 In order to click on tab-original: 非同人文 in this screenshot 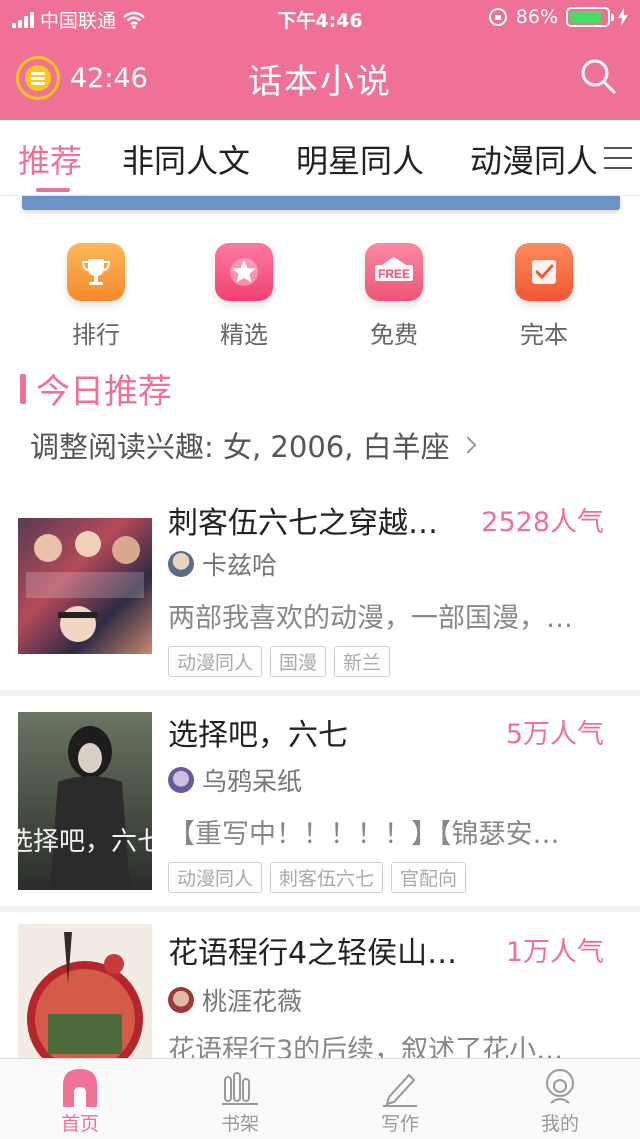, I will do `click(186, 159)`.